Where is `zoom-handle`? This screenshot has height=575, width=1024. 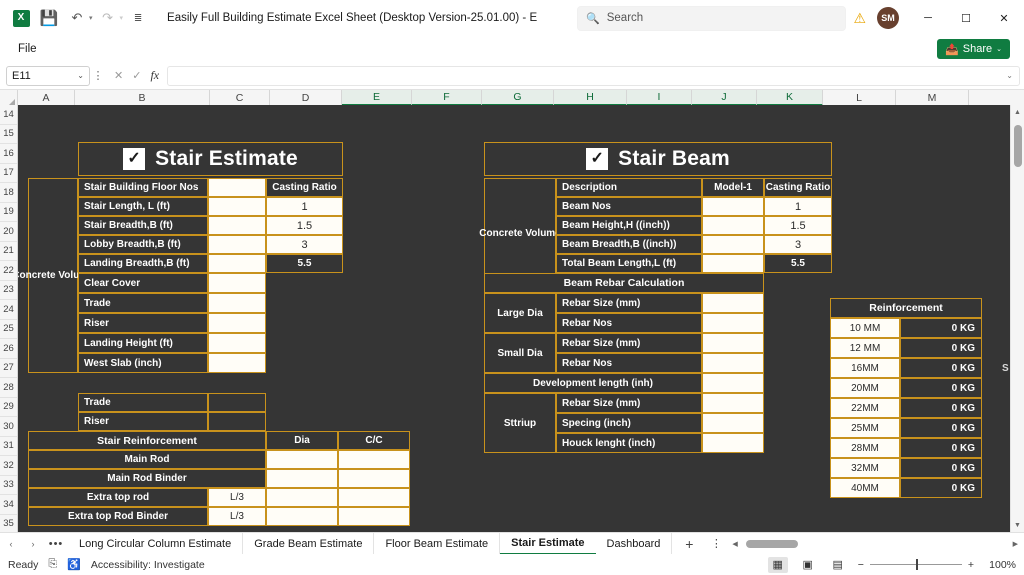 zoom-handle is located at coordinates (916, 564).